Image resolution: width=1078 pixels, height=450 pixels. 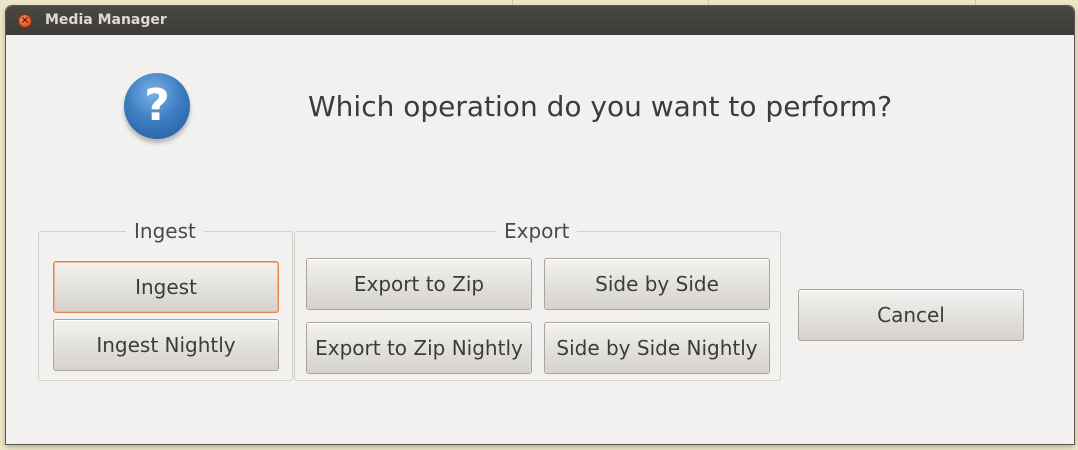 What do you see at coordinates (540, 20) in the screenshot?
I see `titlebar: × Media Manager` at bounding box center [540, 20].